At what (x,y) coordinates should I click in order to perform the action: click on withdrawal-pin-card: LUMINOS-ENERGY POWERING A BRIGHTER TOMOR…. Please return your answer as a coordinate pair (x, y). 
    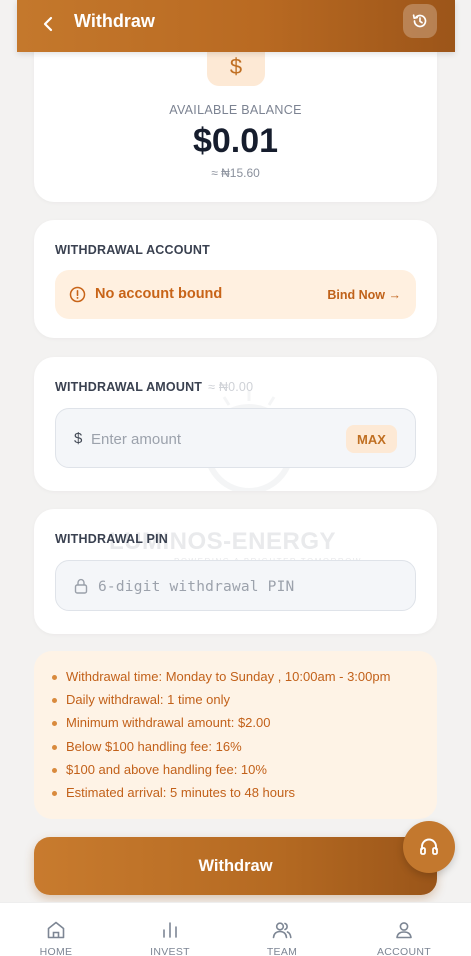
    Looking at the image, I should click on (235, 571).